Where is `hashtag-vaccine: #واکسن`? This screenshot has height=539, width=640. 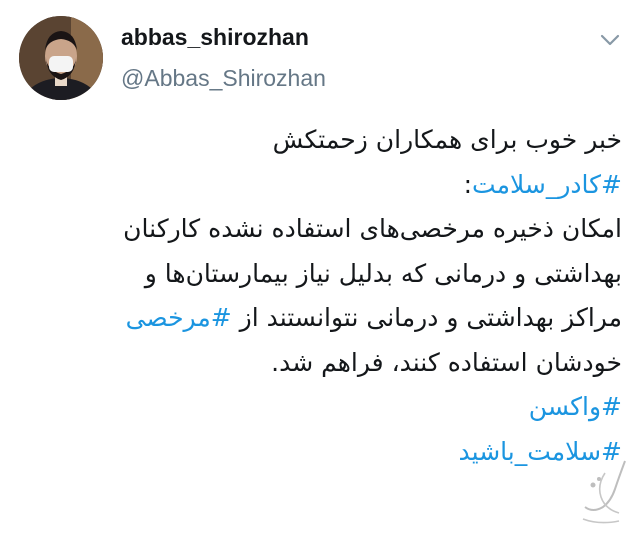
hashtag-vaccine: #واکسن is located at coordinates (575, 406).